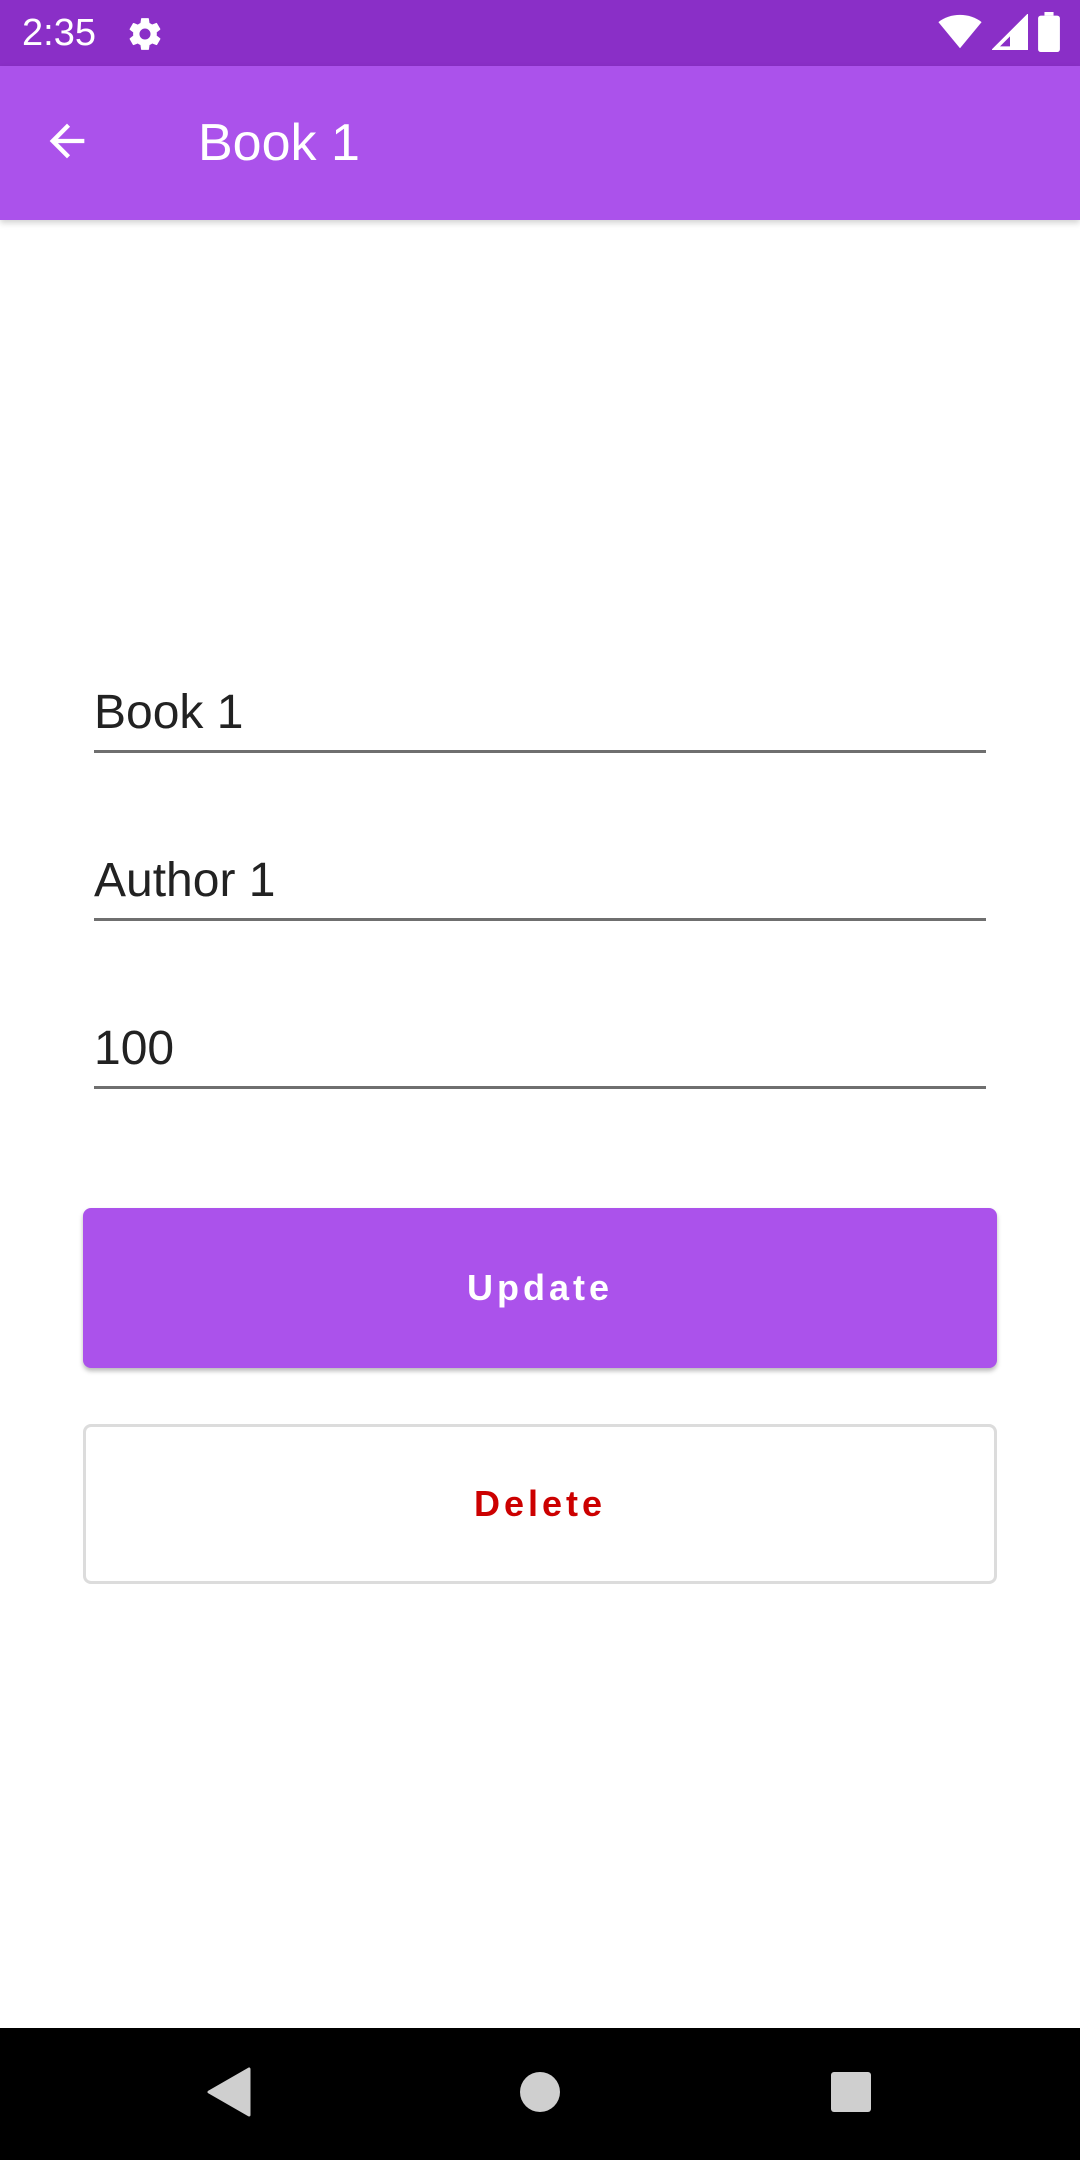 The width and height of the screenshot is (1080, 2160). What do you see at coordinates (960, 34) in the screenshot?
I see `wifi-icon` at bounding box center [960, 34].